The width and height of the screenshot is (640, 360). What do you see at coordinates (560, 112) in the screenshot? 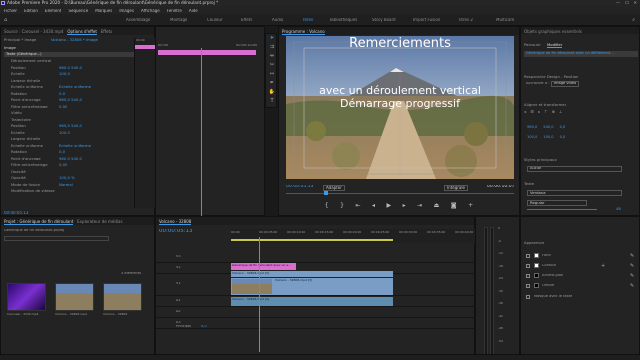
I see `align-bottom-icon: ⊥` at bounding box center [560, 112].